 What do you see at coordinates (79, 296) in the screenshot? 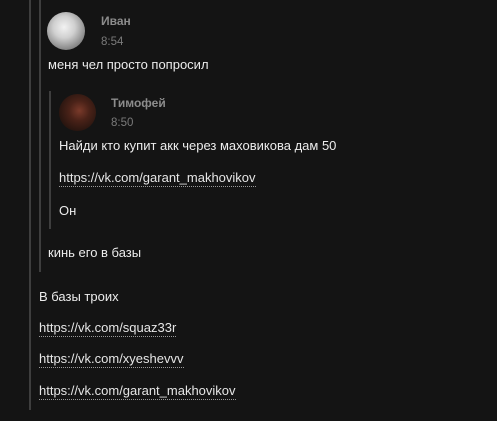
I see `message-text: В базы троих` at bounding box center [79, 296].